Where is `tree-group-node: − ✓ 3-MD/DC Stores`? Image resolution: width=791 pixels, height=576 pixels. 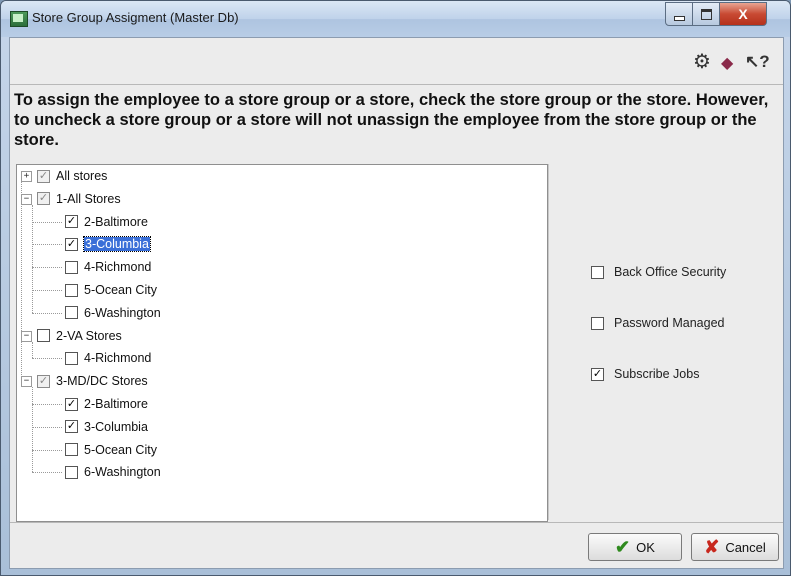 tree-group-node: − ✓ 3-MD/DC Stores is located at coordinates (84, 381).